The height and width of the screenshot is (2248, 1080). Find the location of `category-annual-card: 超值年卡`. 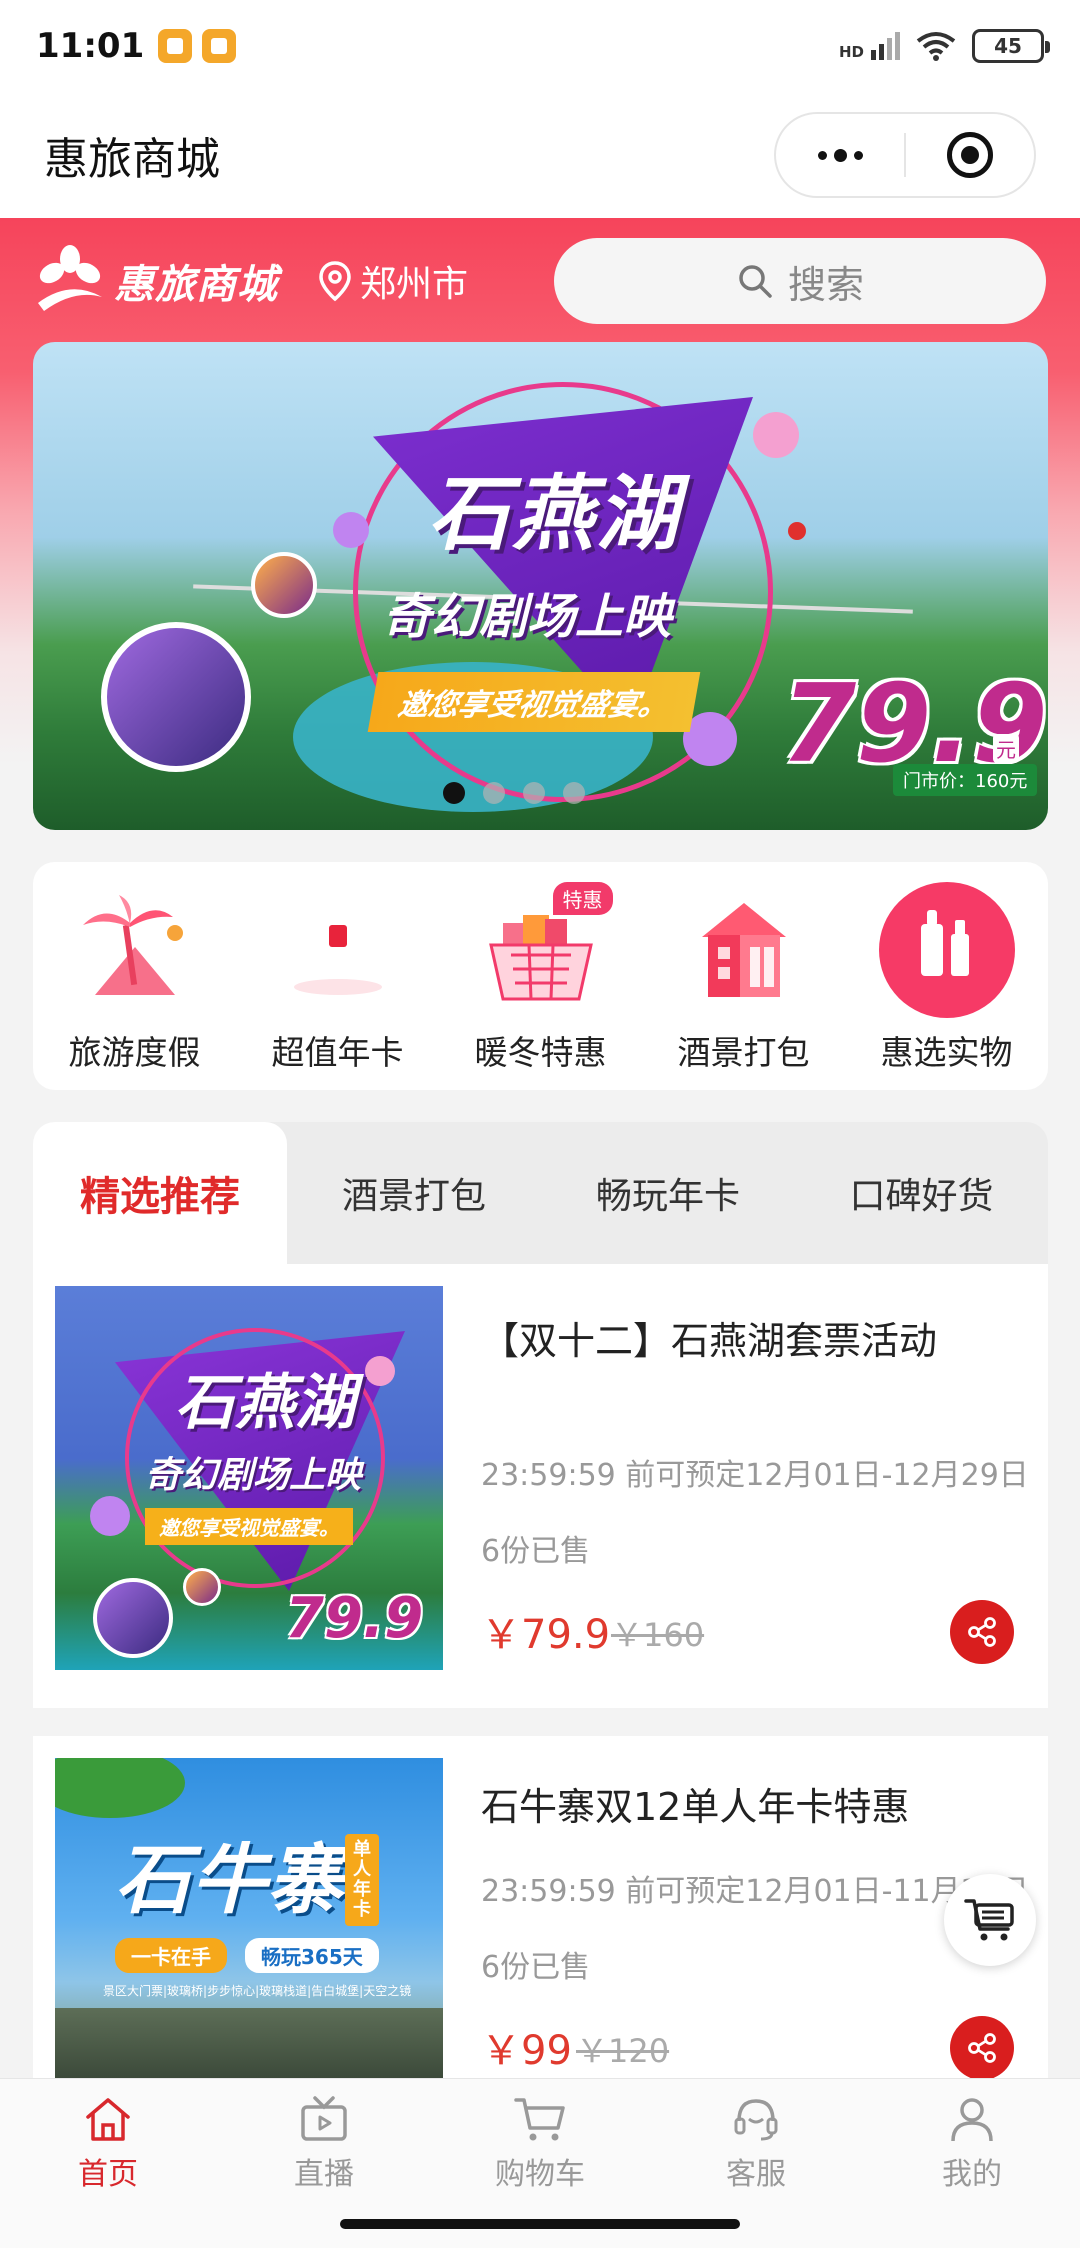

category-annual-card: 超值年卡 is located at coordinates (338, 977).